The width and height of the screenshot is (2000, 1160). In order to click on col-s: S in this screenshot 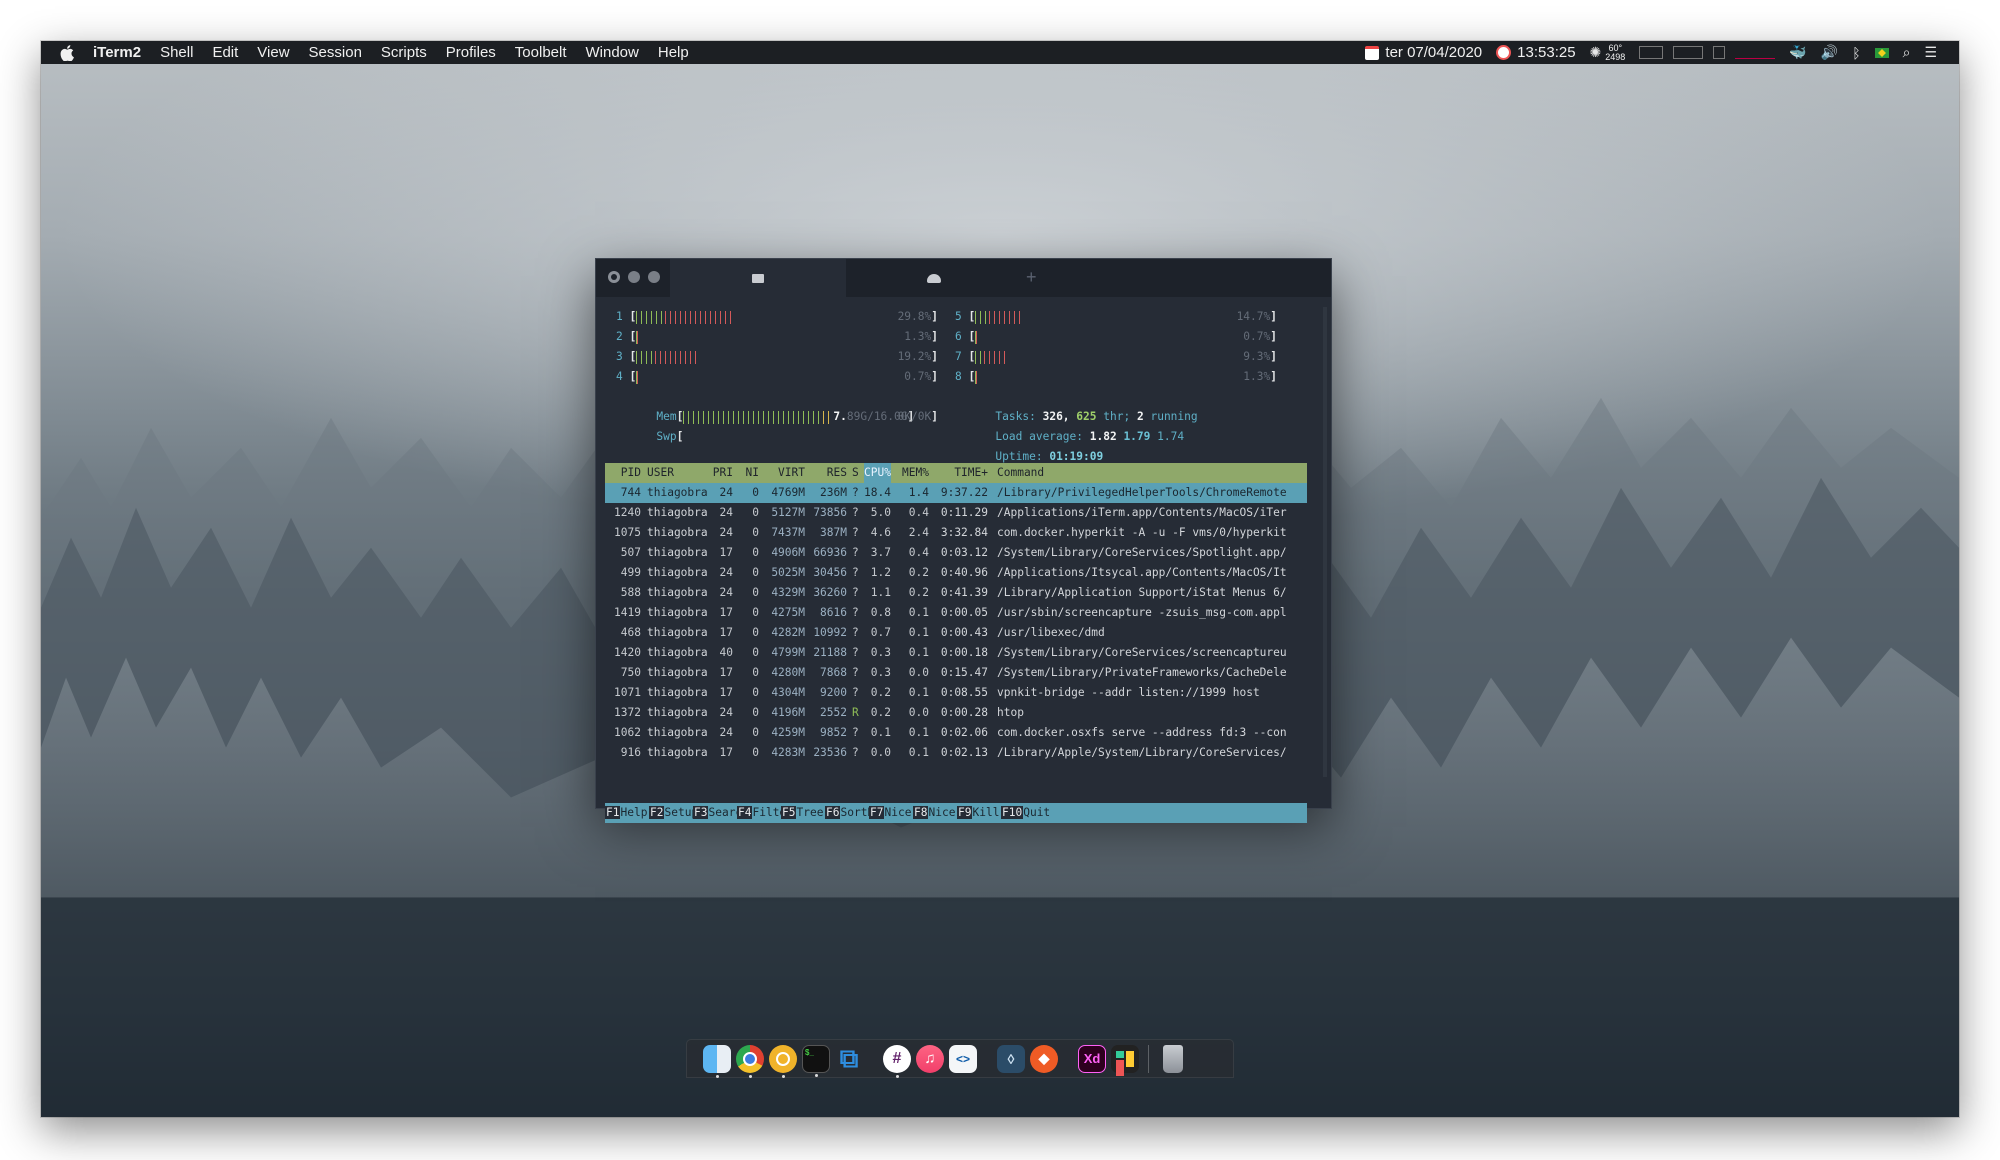, I will do `click(855, 473)`.